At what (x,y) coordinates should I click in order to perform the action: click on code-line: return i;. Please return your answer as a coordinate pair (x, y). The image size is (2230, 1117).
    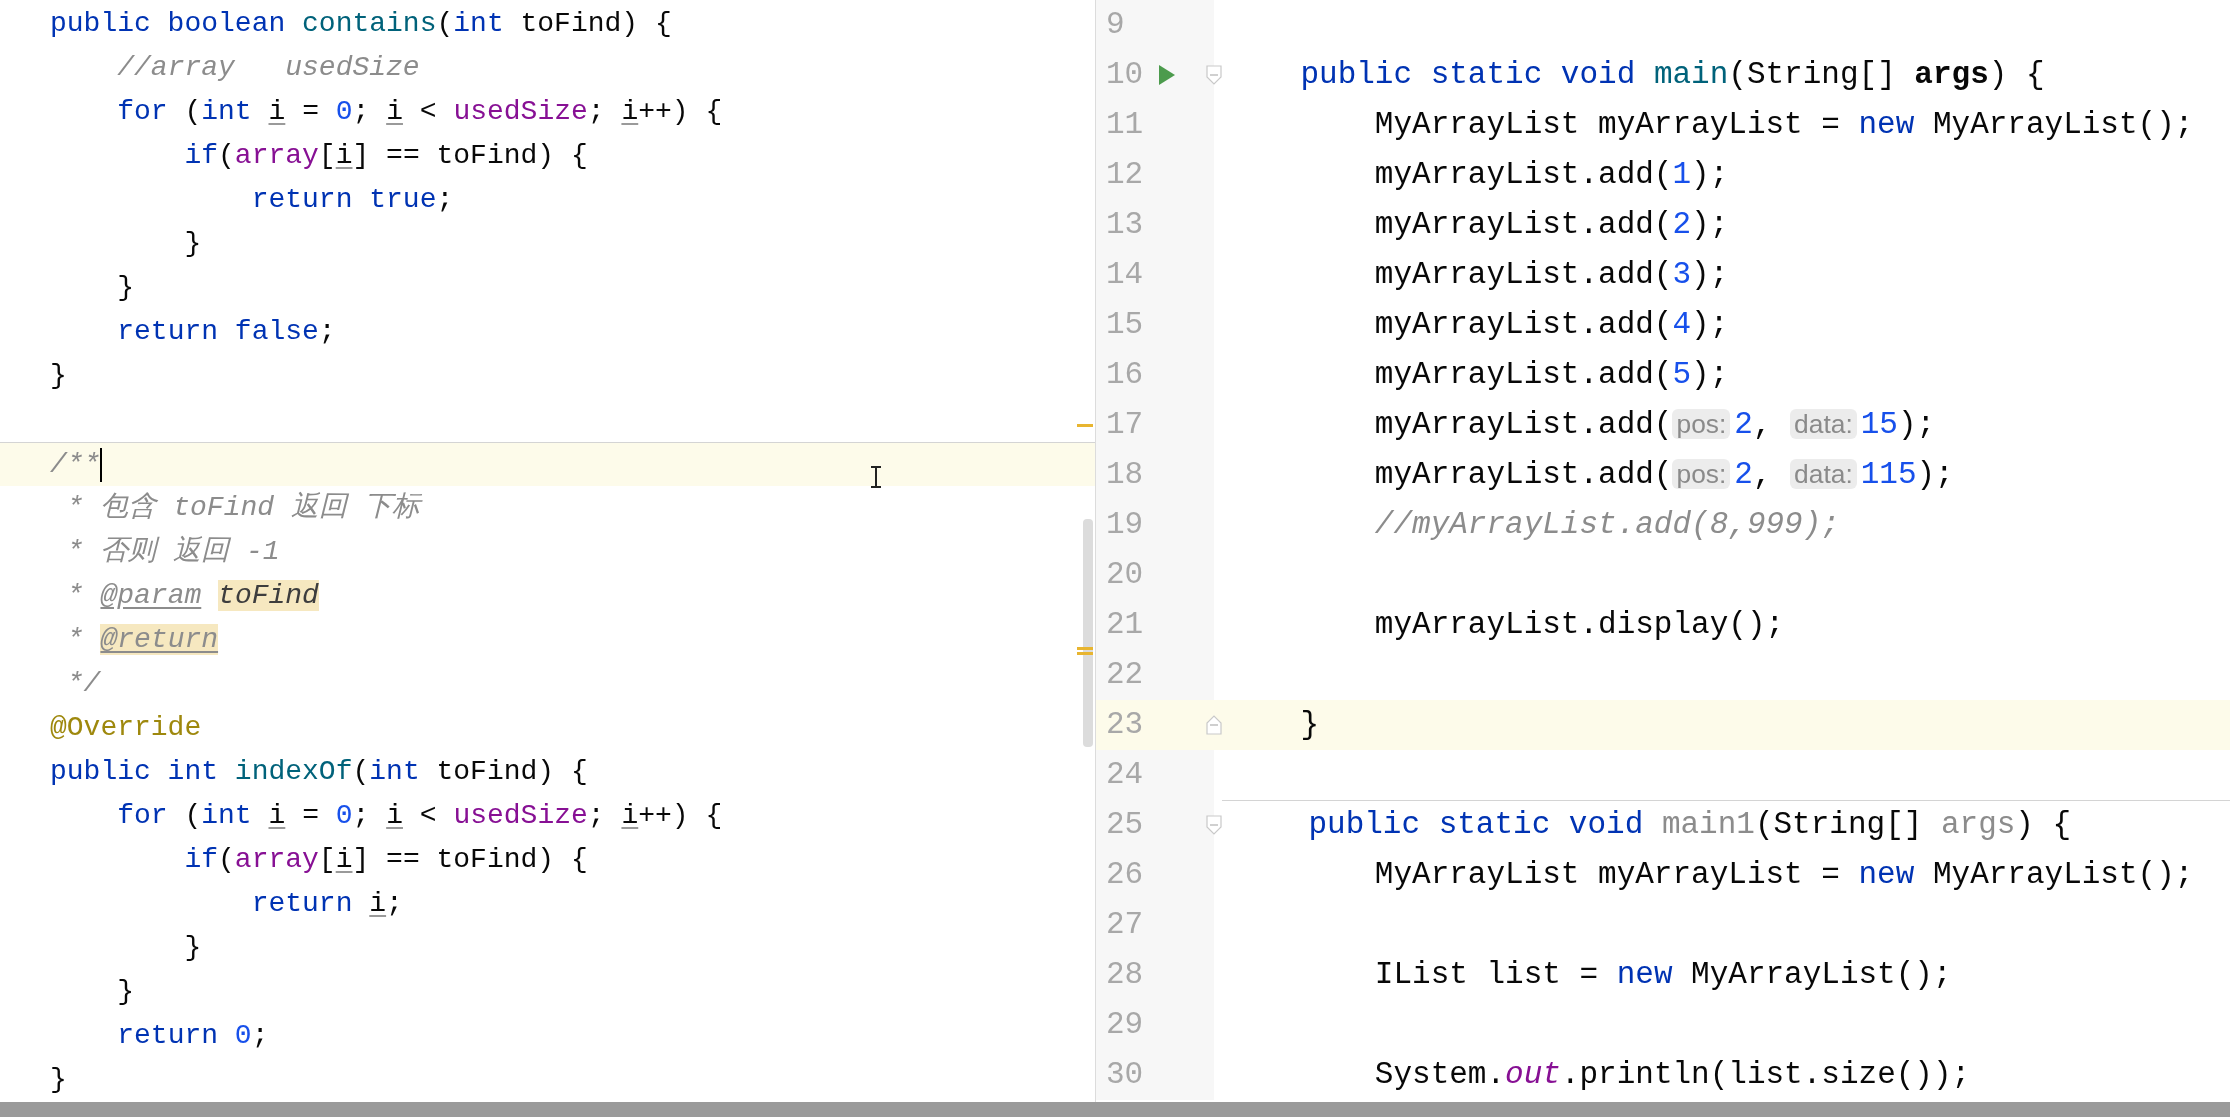
    Looking at the image, I should click on (326, 904).